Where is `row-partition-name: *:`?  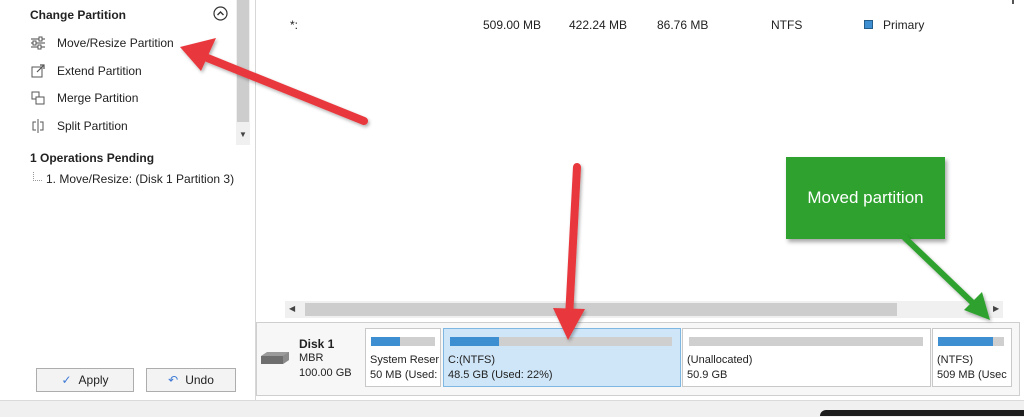
row-partition-name: *: is located at coordinates (294, 25).